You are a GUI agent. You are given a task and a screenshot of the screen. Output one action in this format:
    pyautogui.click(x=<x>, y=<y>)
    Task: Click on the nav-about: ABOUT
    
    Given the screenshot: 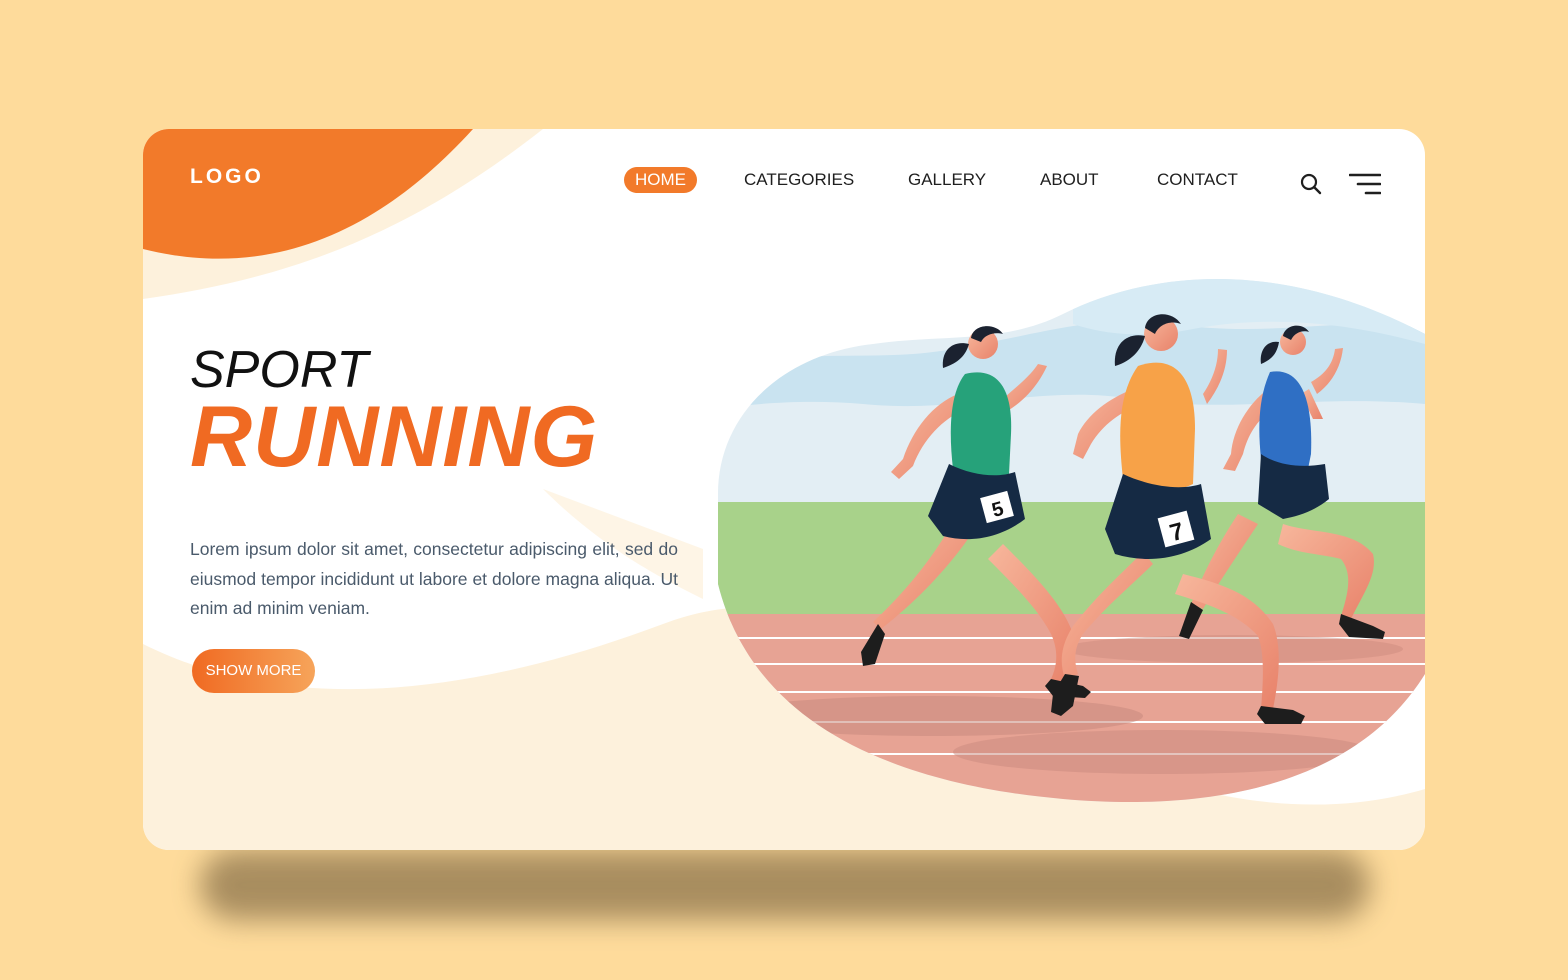 What is the action you would take?
    pyautogui.click(x=1069, y=180)
    